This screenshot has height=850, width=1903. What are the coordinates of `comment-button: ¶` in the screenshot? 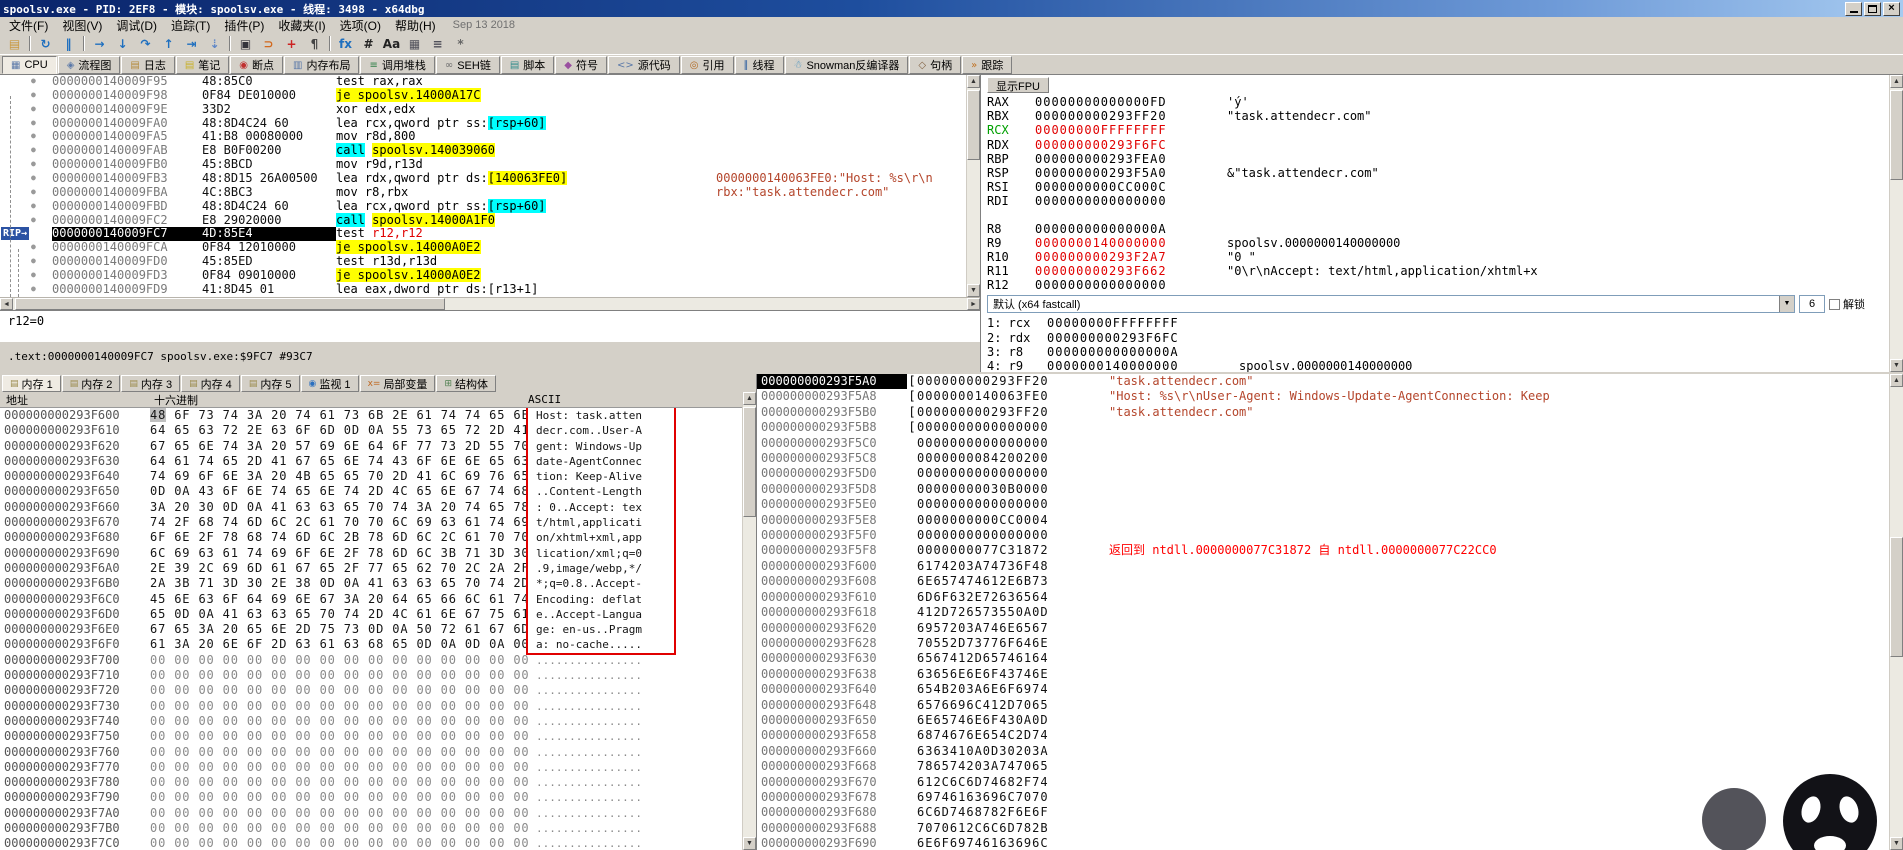 It's located at (314, 44).